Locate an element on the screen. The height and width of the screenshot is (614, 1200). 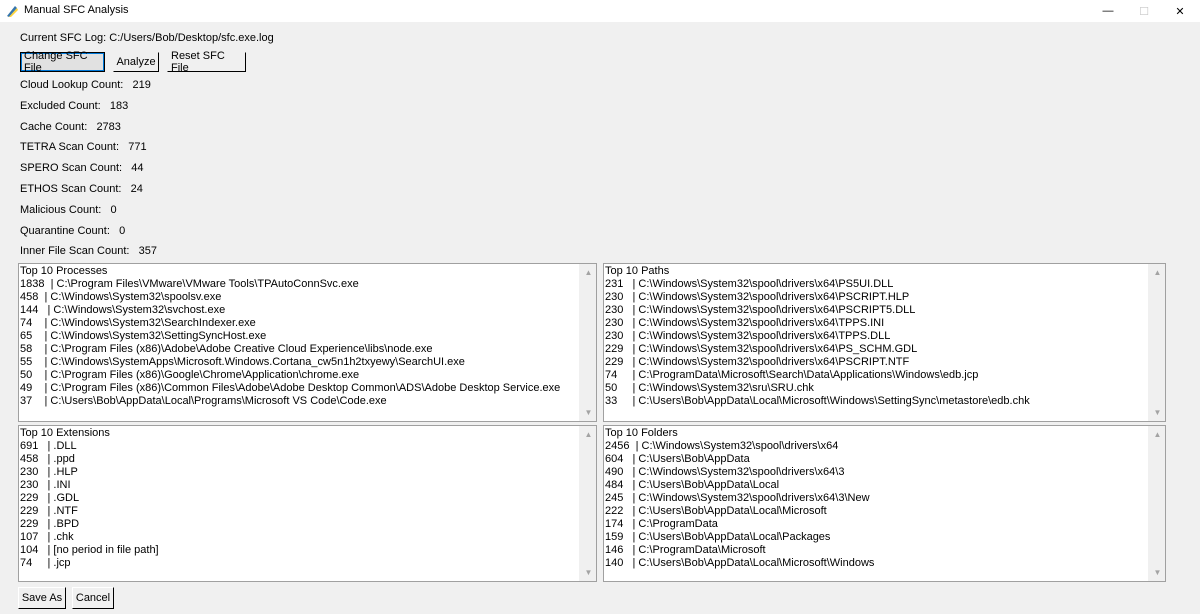
list-item: 146 | C:\ProgramData\Microsoft is located at coordinates (685, 550).